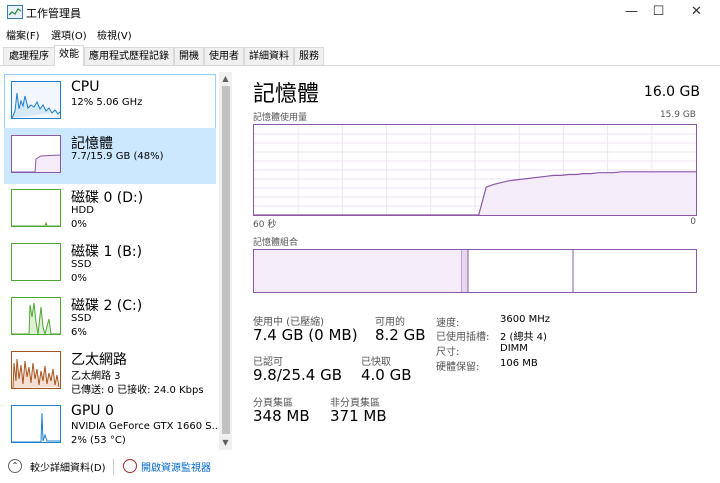 The height and width of the screenshot is (483, 720). What do you see at coordinates (671, 92) in the screenshot?
I see `memory-total: 16.0 GB` at bounding box center [671, 92].